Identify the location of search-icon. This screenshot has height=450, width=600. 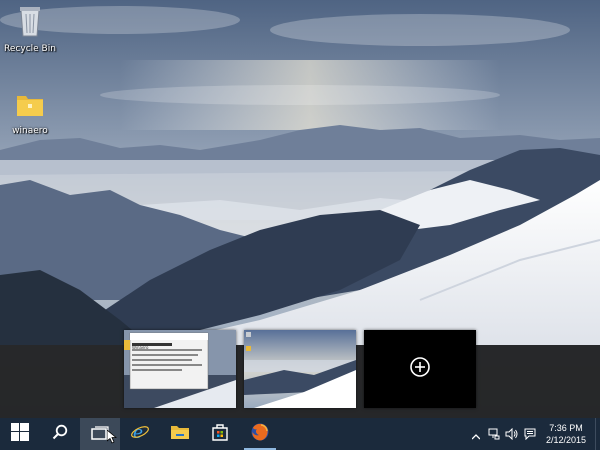
(60, 434).